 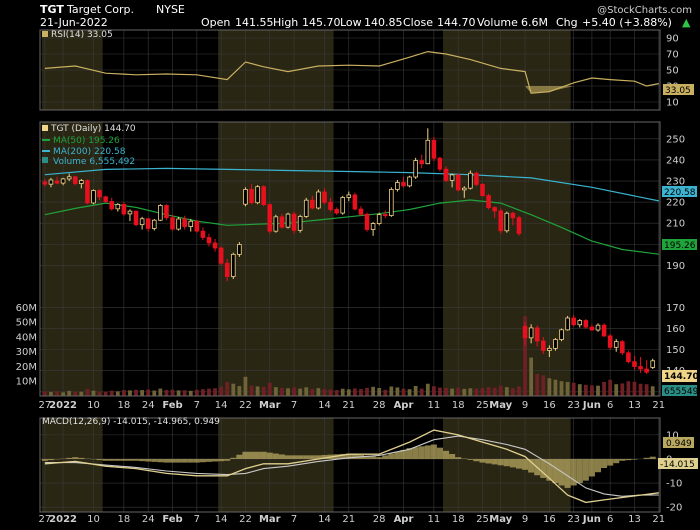 I want to click on x-tick-label-1-7: 14, so click(x=221, y=519).